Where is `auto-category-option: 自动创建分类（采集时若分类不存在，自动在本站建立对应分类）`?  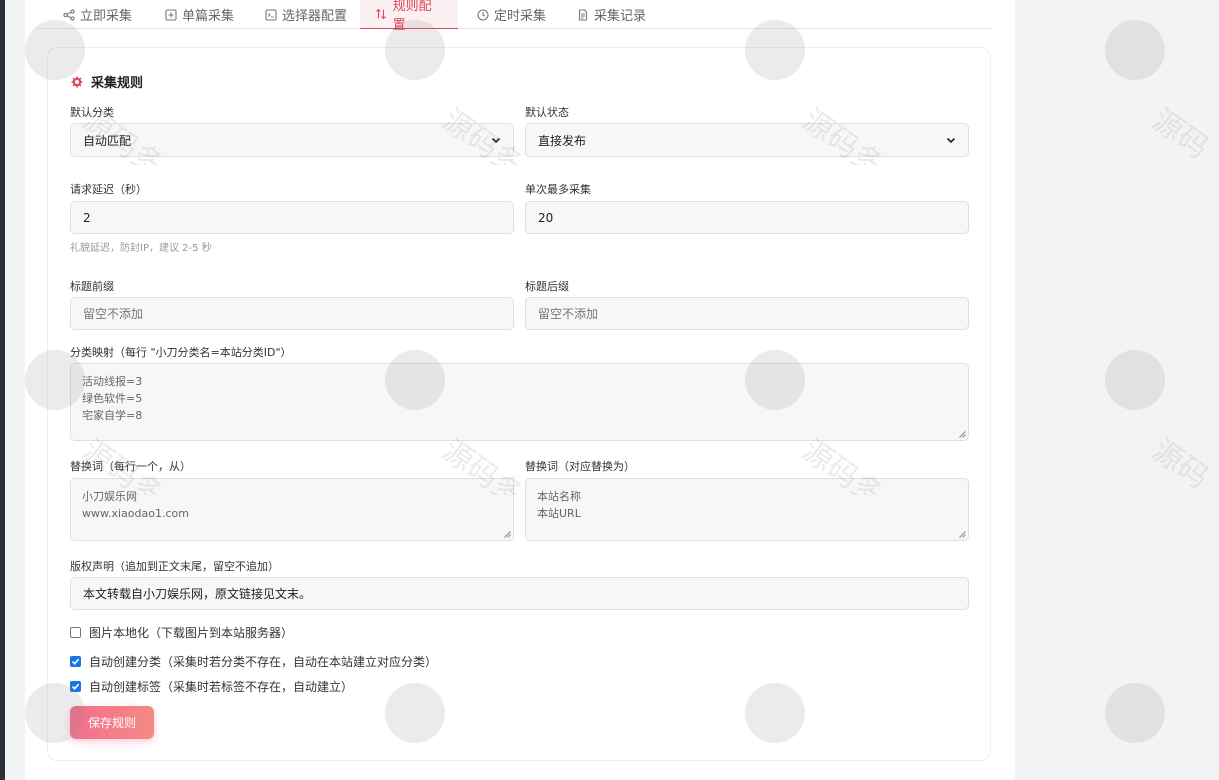
auto-category-option: 自动创建分类（采集时若分类不存在，自动在本站建立对应分类） is located at coordinates (253, 661).